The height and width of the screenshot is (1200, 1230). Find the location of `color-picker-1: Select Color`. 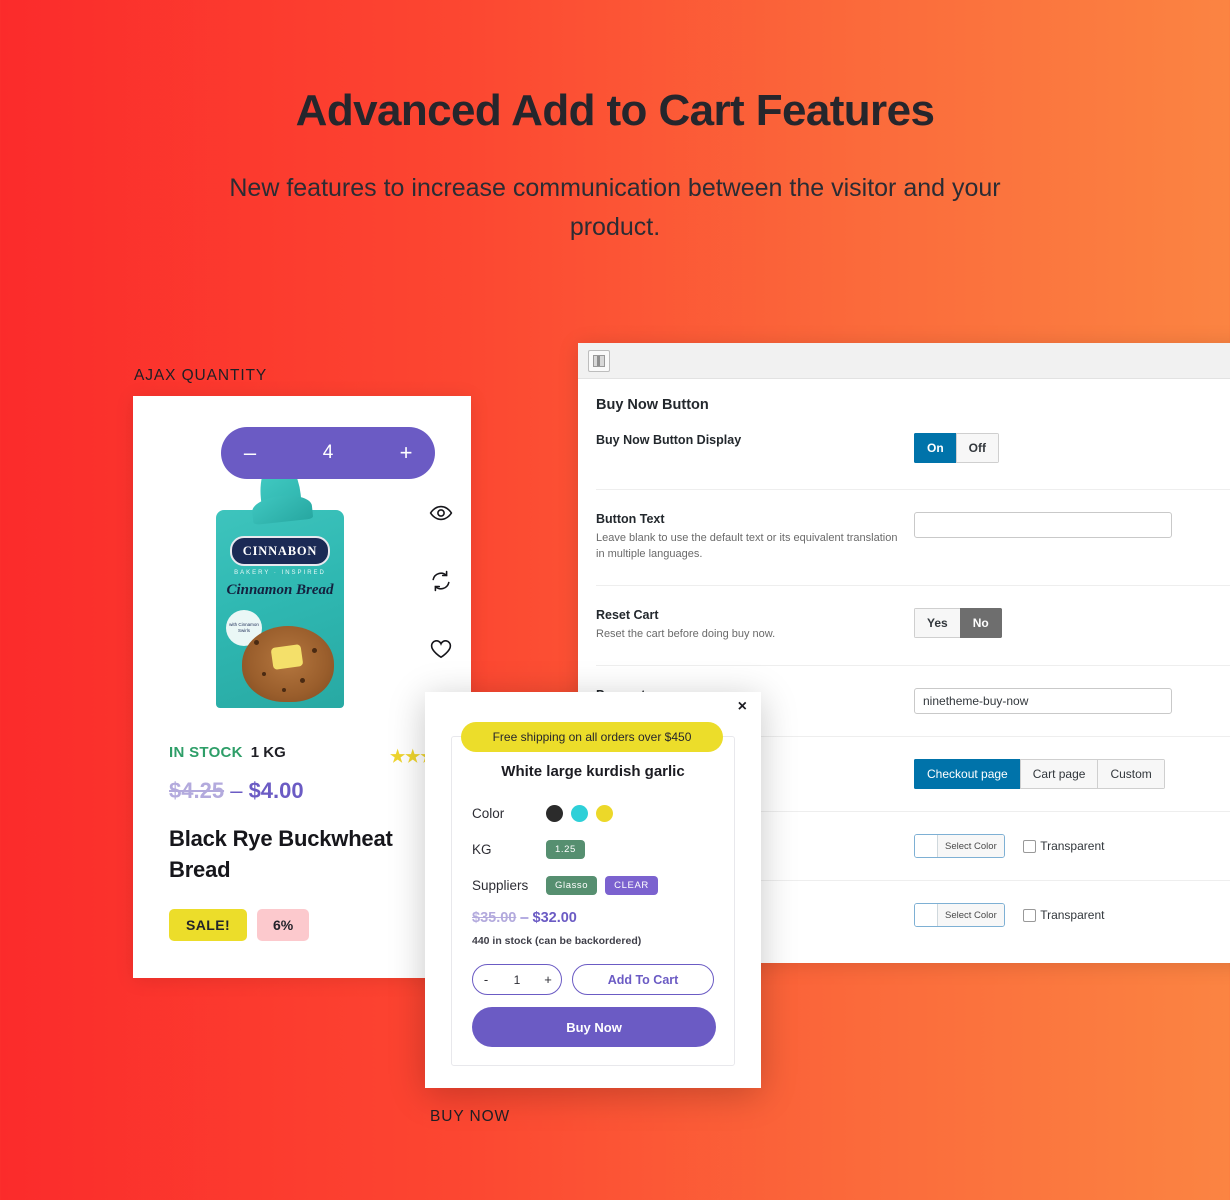

color-picker-1: Select Color is located at coordinates (959, 915).